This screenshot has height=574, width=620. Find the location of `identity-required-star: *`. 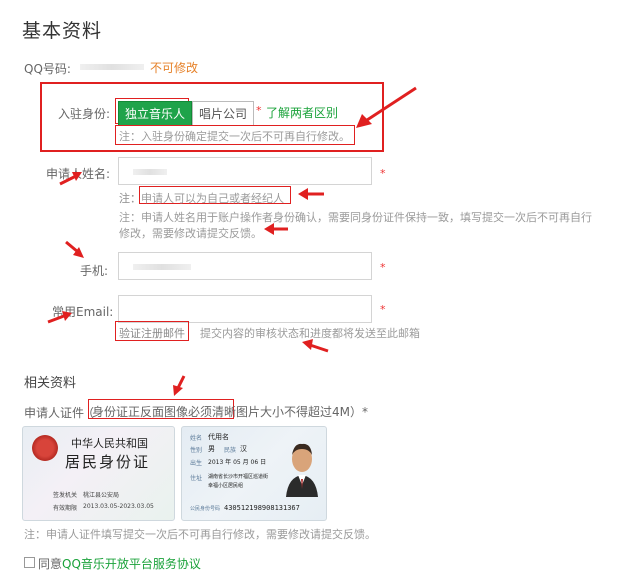

identity-required-star: * is located at coordinates (259, 110).